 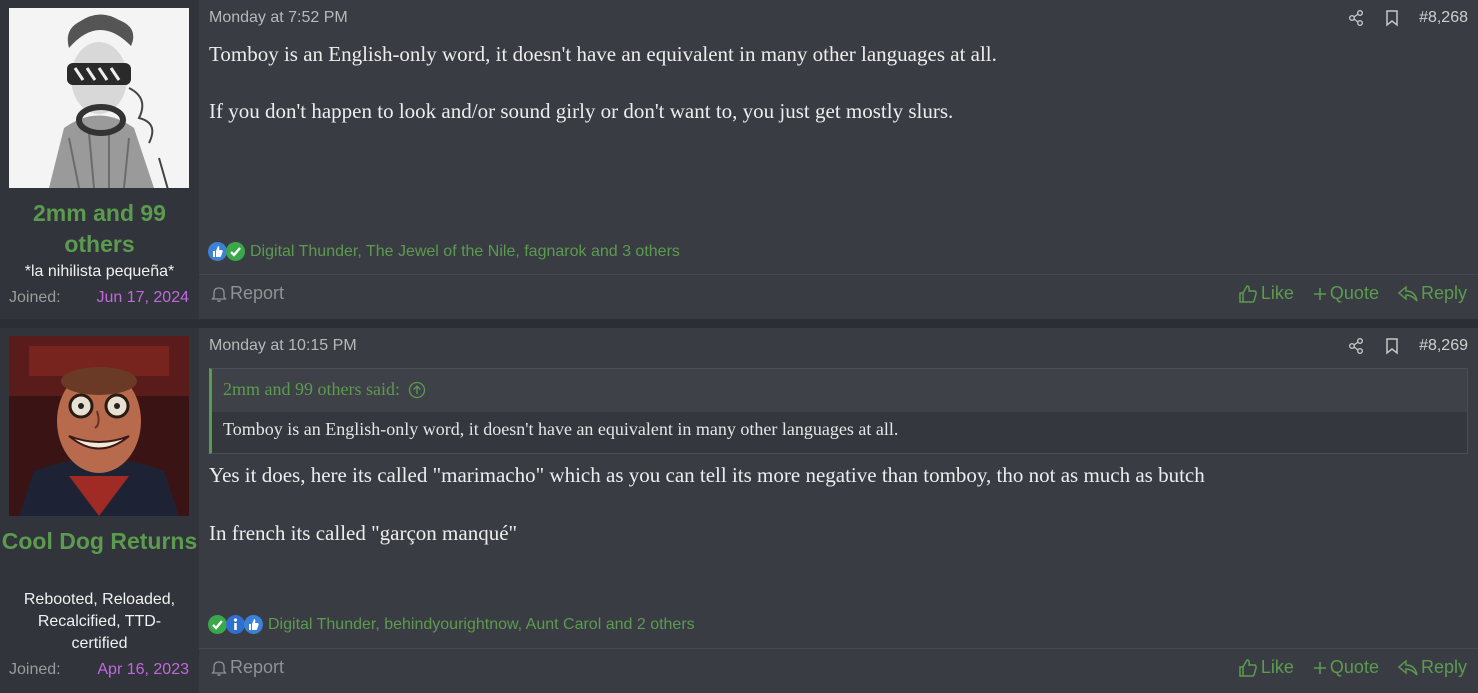 What do you see at coordinates (1443, 18) in the screenshot?
I see `post-number-link: #8,268` at bounding box center [1443, 18].